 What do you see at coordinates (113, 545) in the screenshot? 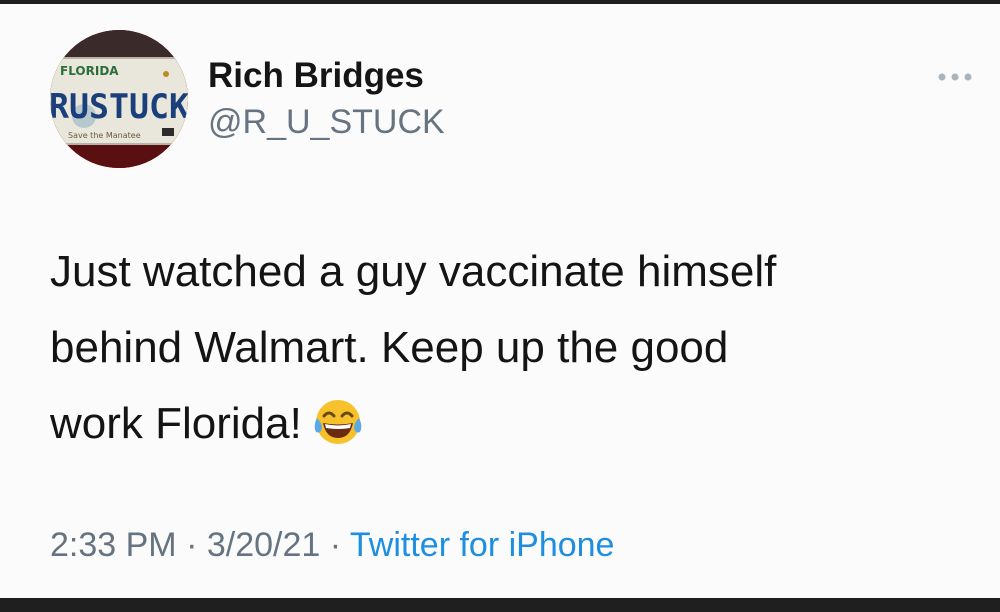
I see `tweet-time: 2:33 PM` at bounding box center [113, 545].